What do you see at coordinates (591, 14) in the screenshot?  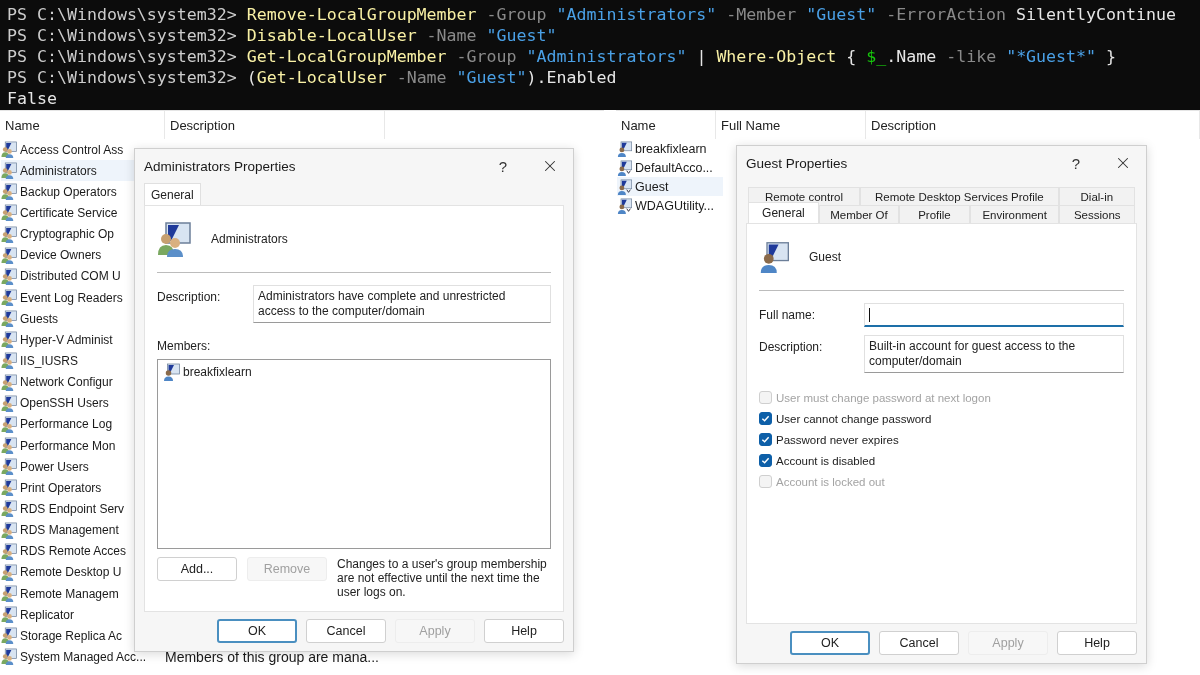 I see `terminal-line: PS C:\Windows\system32> Remove-LocalGroupMember -Group "Administrators" -Member "Guest" -ErrorAction SilentlyContinue` at bounding box center [591, 14].